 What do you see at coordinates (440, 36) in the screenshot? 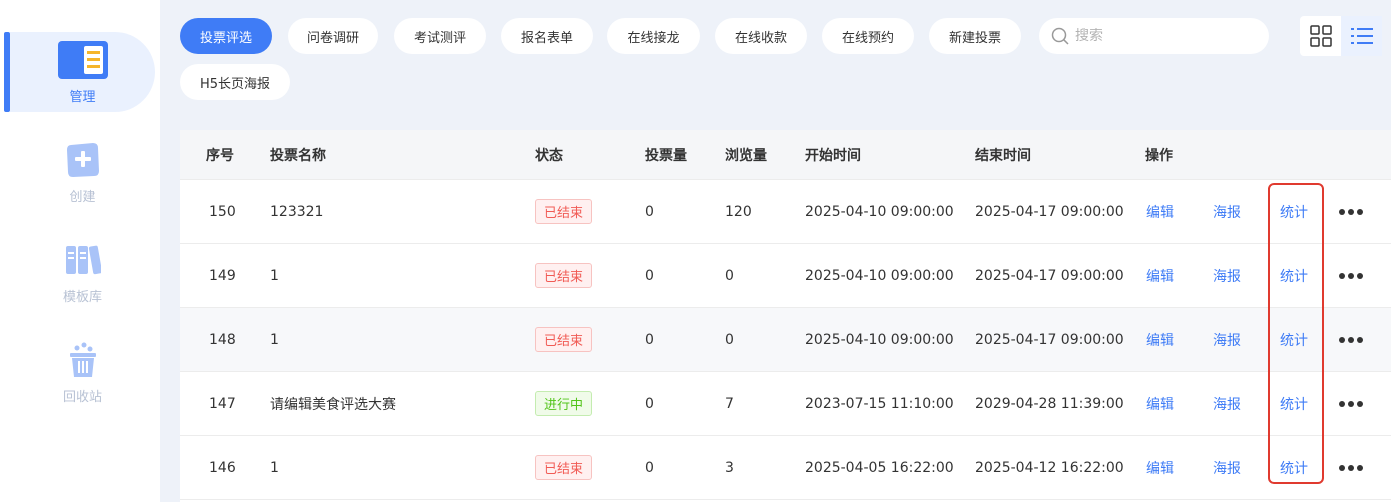
I see `tab-exam: 考试测评` at bounding box center [440, 36].